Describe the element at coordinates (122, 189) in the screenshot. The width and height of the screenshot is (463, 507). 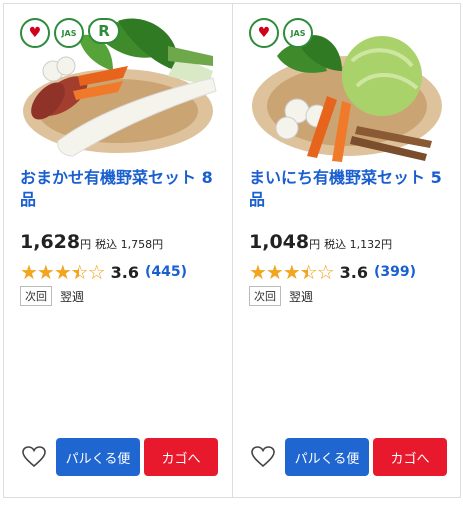
I see `product-title-link: おまかせ有機野菜セット 8品` at that location.